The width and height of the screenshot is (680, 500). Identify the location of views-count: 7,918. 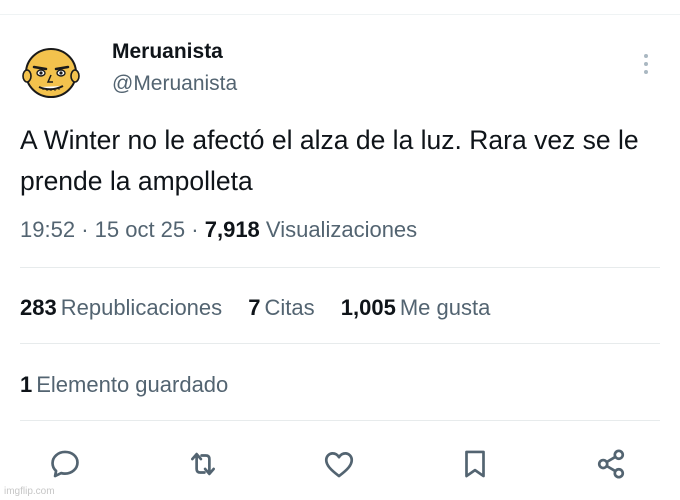
(232, 229).